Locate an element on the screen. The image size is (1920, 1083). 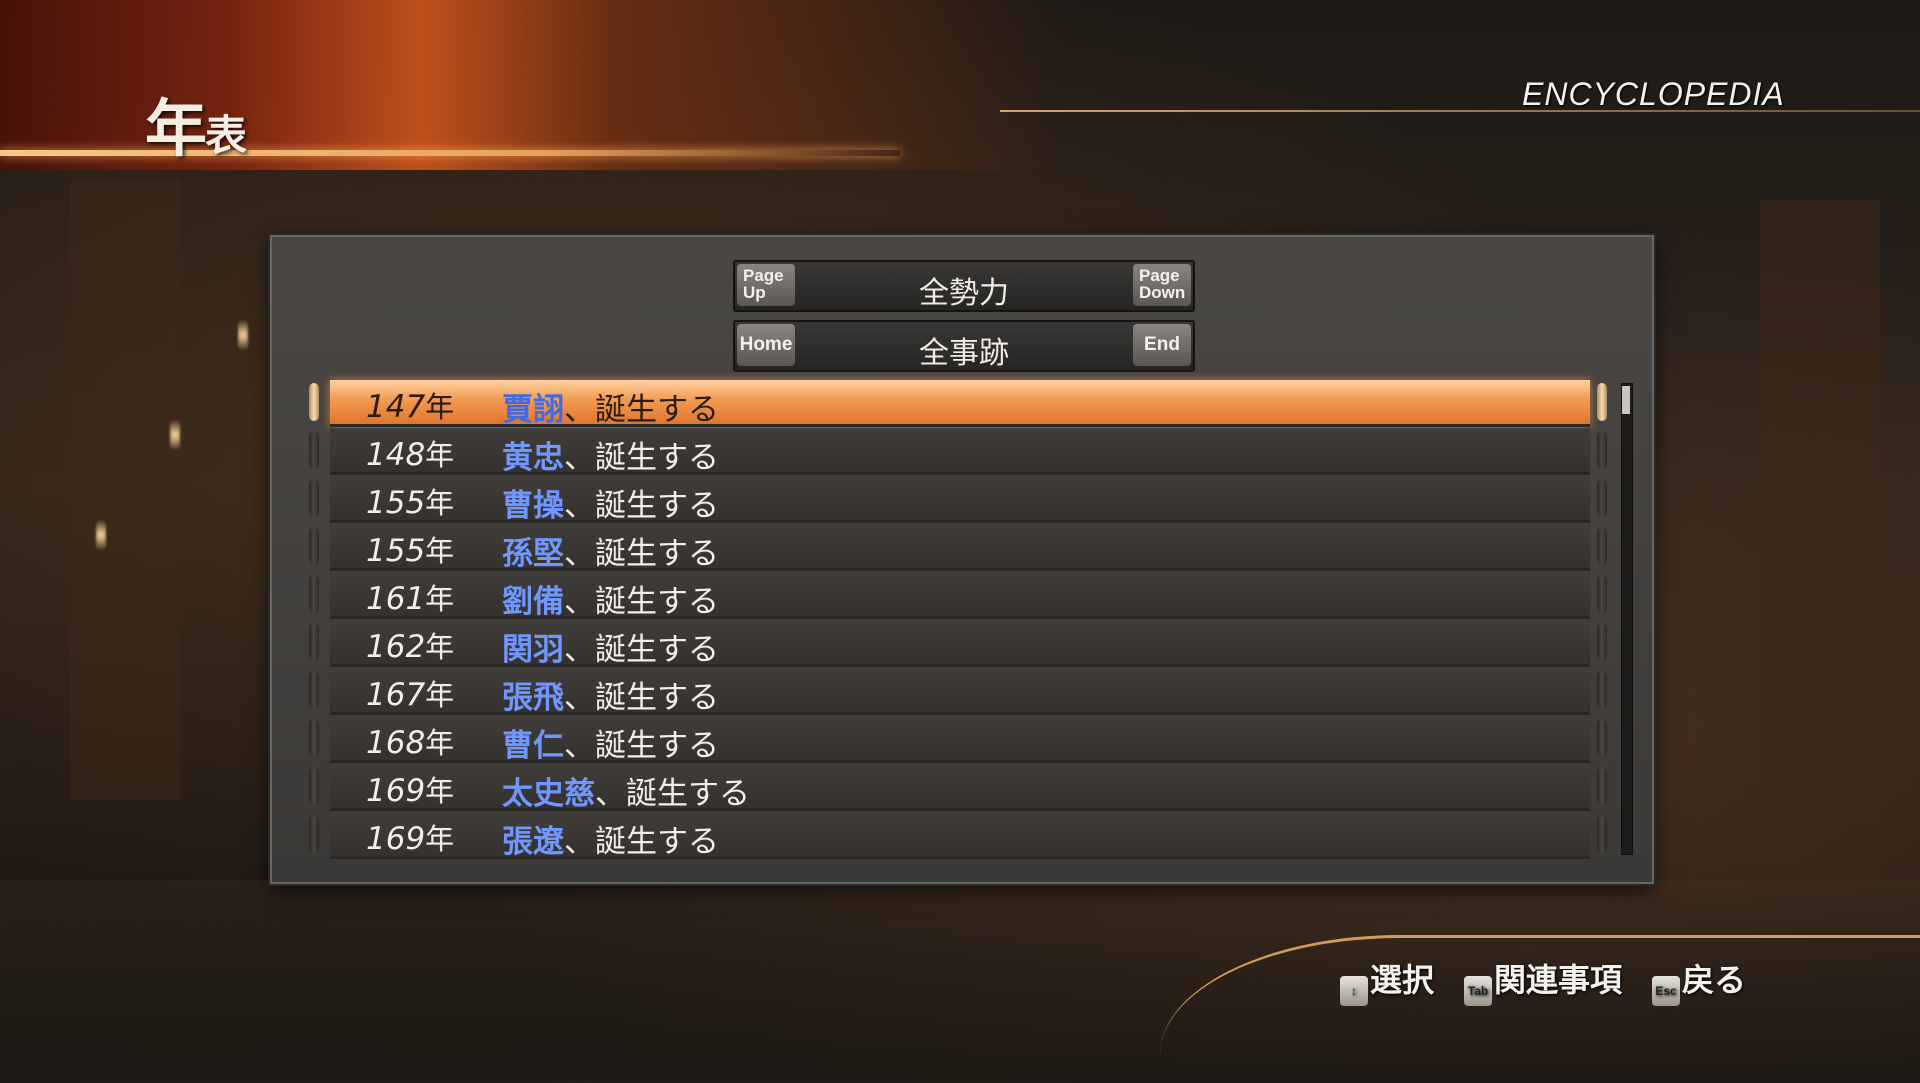
row-event: 関羽、誕生する is located at coordinates (610, 646).